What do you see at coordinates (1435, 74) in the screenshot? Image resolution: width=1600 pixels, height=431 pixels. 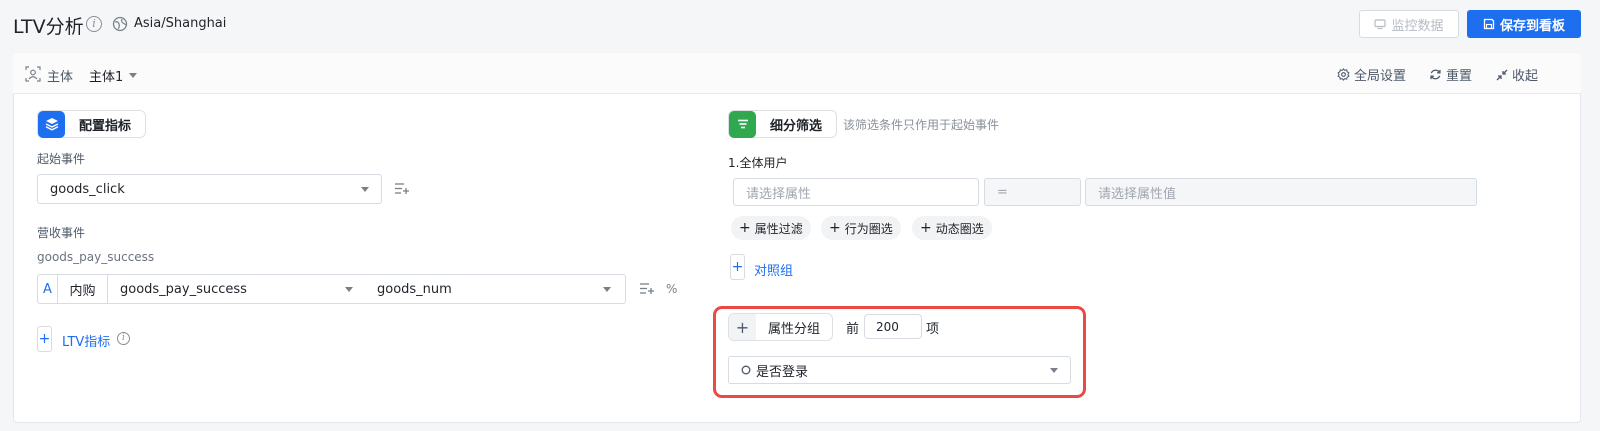 I see `refresh-icon` at bounding box center [1435, 74].